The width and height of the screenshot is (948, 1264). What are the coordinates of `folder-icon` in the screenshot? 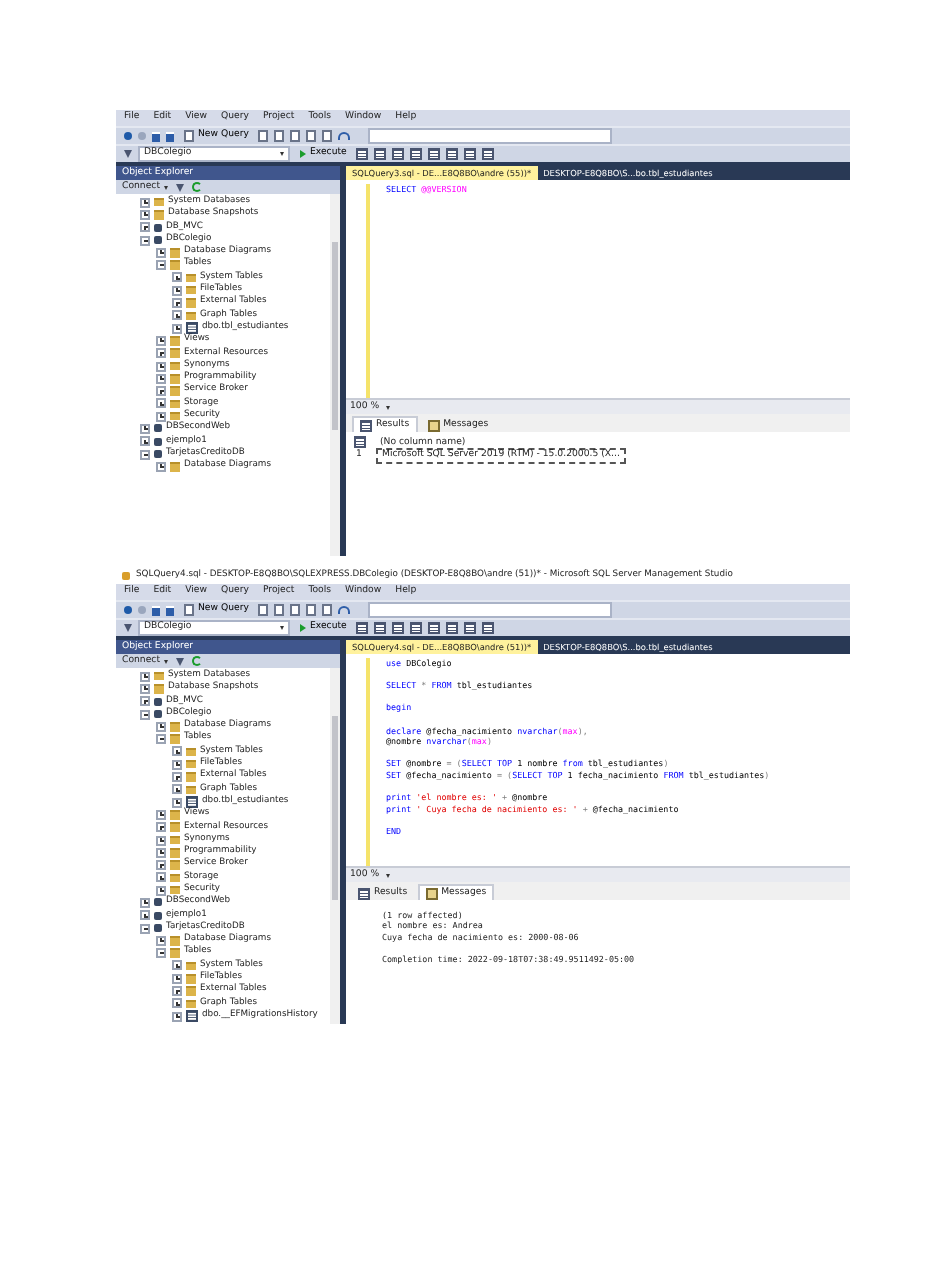 It's located at (175, 467).